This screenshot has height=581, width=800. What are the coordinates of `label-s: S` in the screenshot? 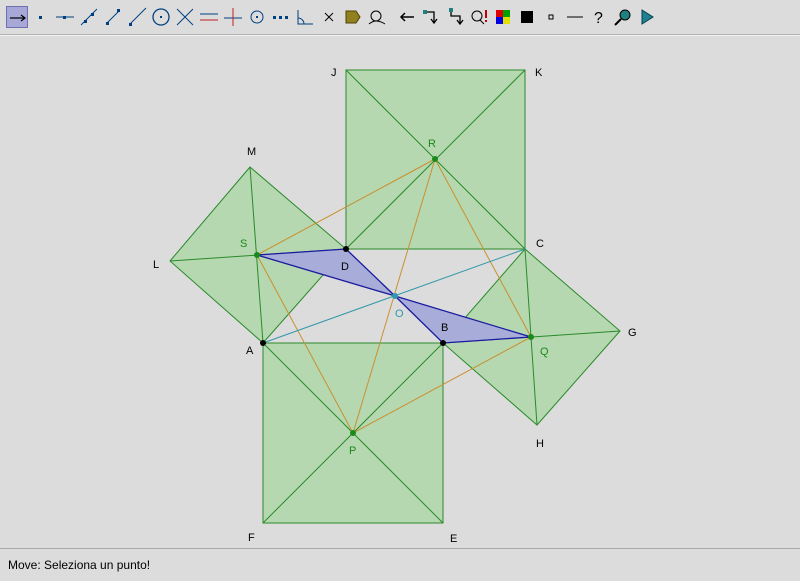 It's located at (243, 244).